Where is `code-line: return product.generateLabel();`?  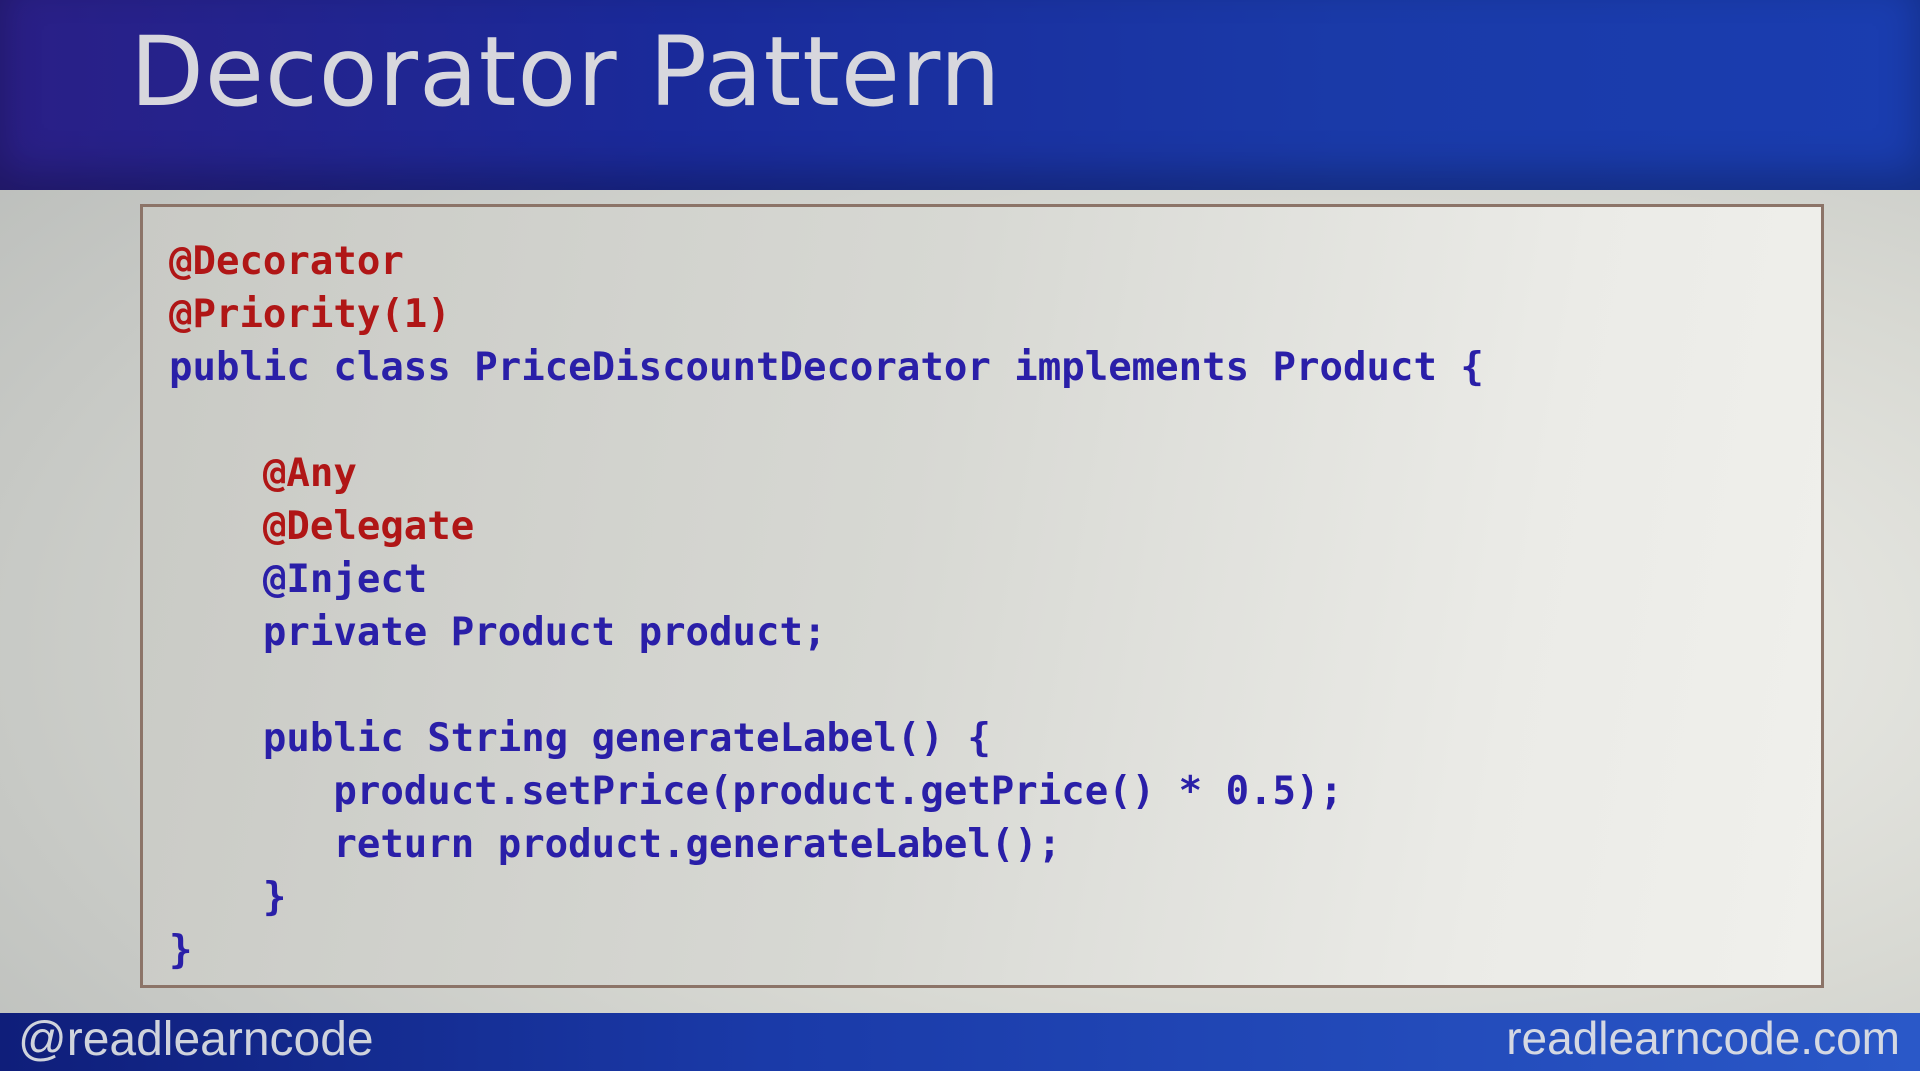 code-line: return product.generateLabel(); is located at coordinates (615, 844).